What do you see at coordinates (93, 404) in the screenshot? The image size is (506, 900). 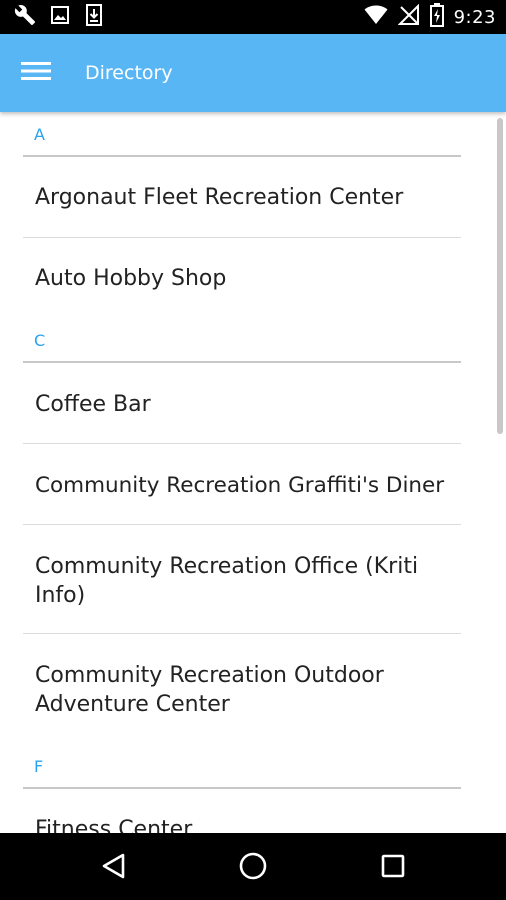 I see `list-item-label: Coffee Bar` at bounding box center [93, 404].